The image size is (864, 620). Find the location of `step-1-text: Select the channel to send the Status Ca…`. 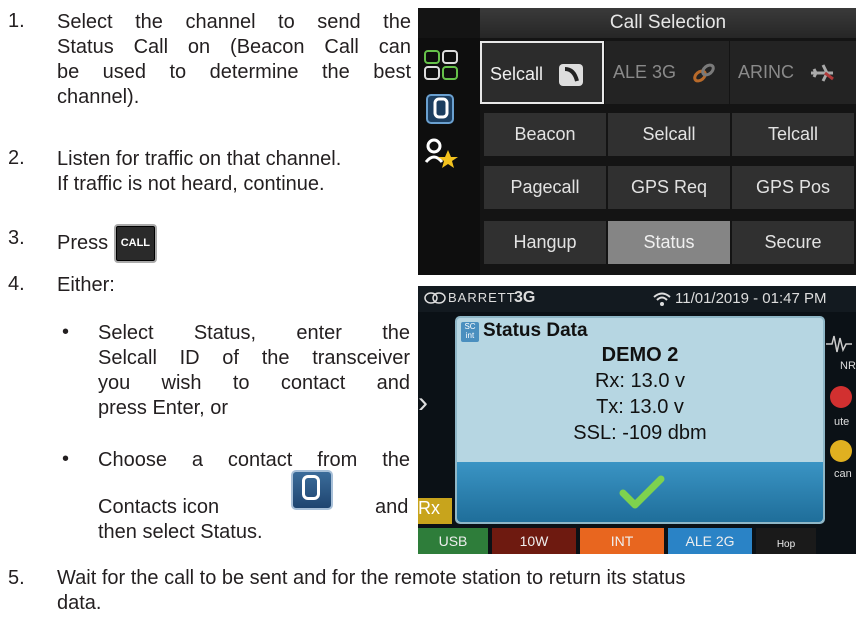

step-1-text: Select the channel to send the Status Ca… is located at coordinates (234, 60).